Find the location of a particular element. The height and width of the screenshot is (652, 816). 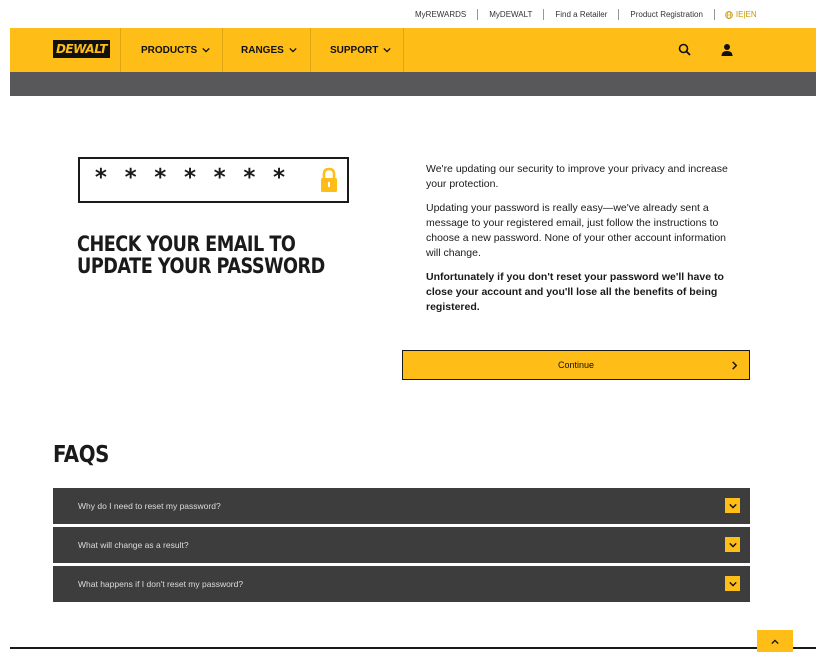

logo-text: DEWALT is located at coordinates (81, 49).